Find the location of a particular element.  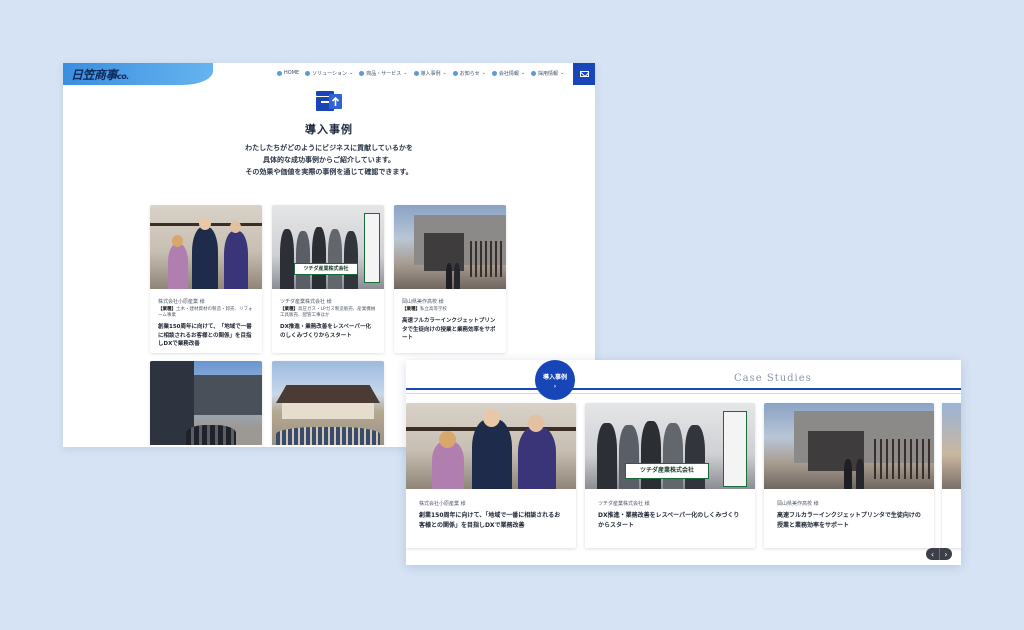

contact-button is located at coordinates (584, 74).